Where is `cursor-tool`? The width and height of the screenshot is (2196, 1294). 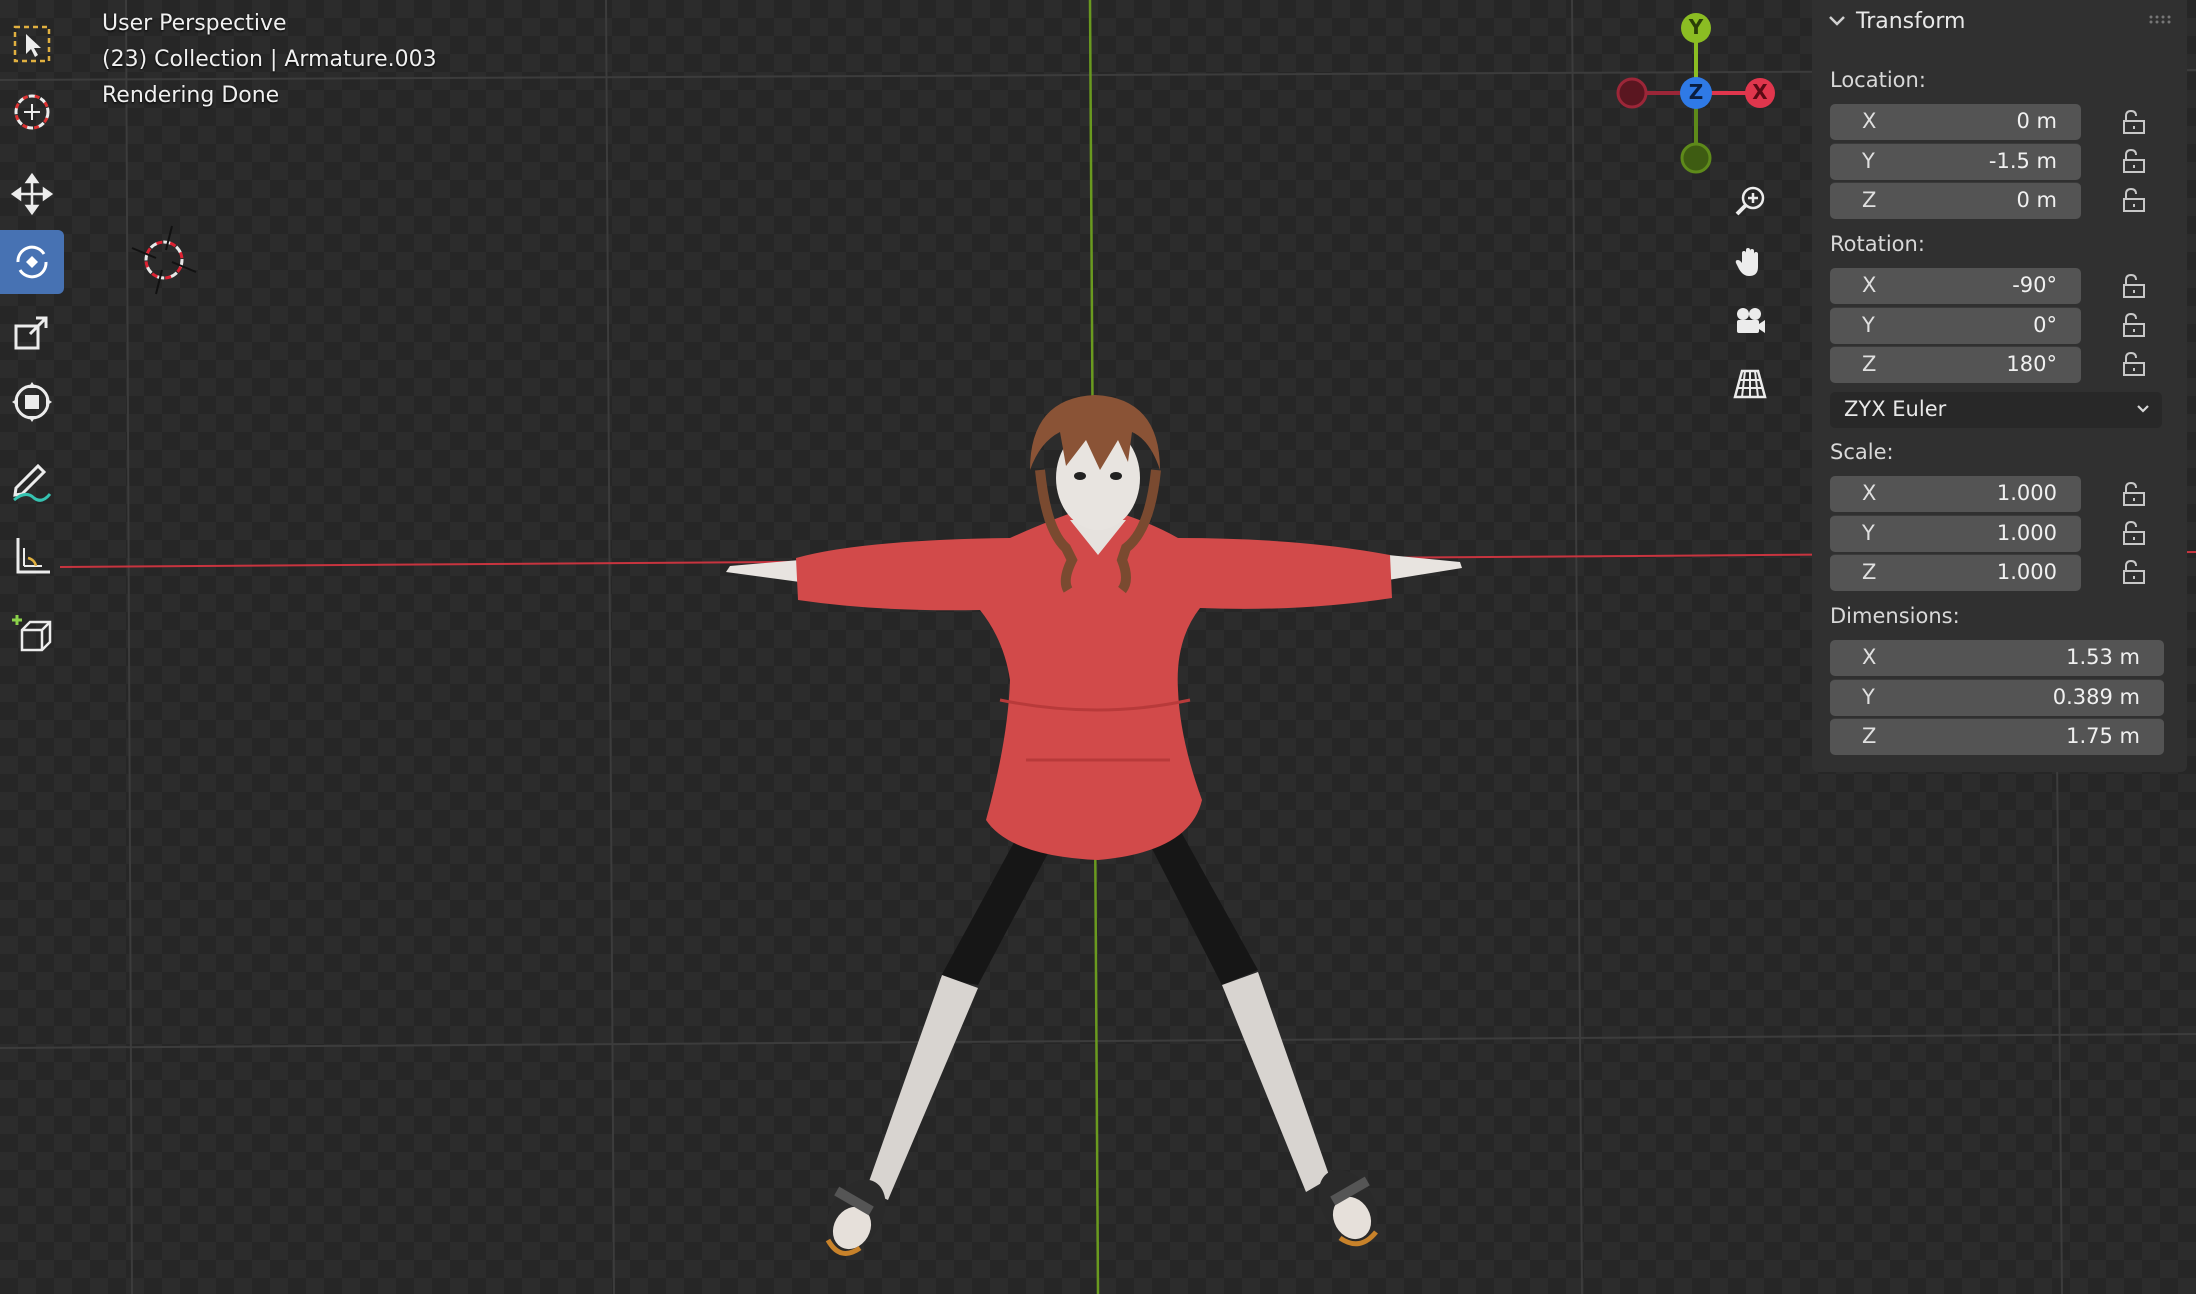 cursor-tool is located at coordinates (32, 112).